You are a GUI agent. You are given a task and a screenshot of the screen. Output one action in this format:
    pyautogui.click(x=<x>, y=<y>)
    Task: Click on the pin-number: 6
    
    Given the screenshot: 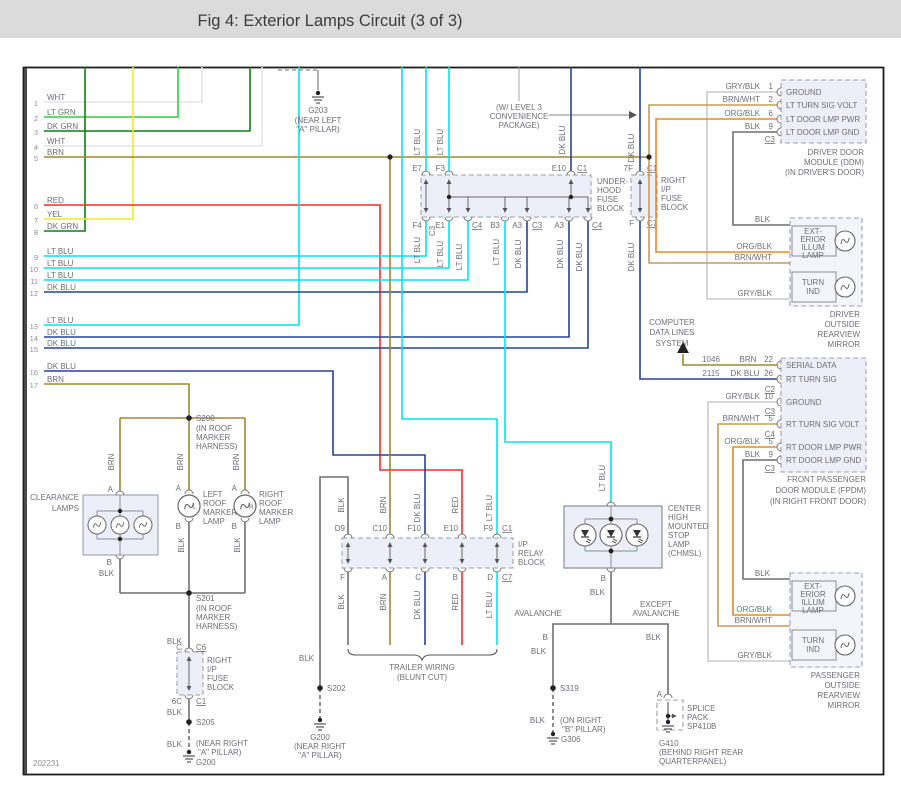 What is the action you would take?
    pyautogui.click(x=771, y=113)
    